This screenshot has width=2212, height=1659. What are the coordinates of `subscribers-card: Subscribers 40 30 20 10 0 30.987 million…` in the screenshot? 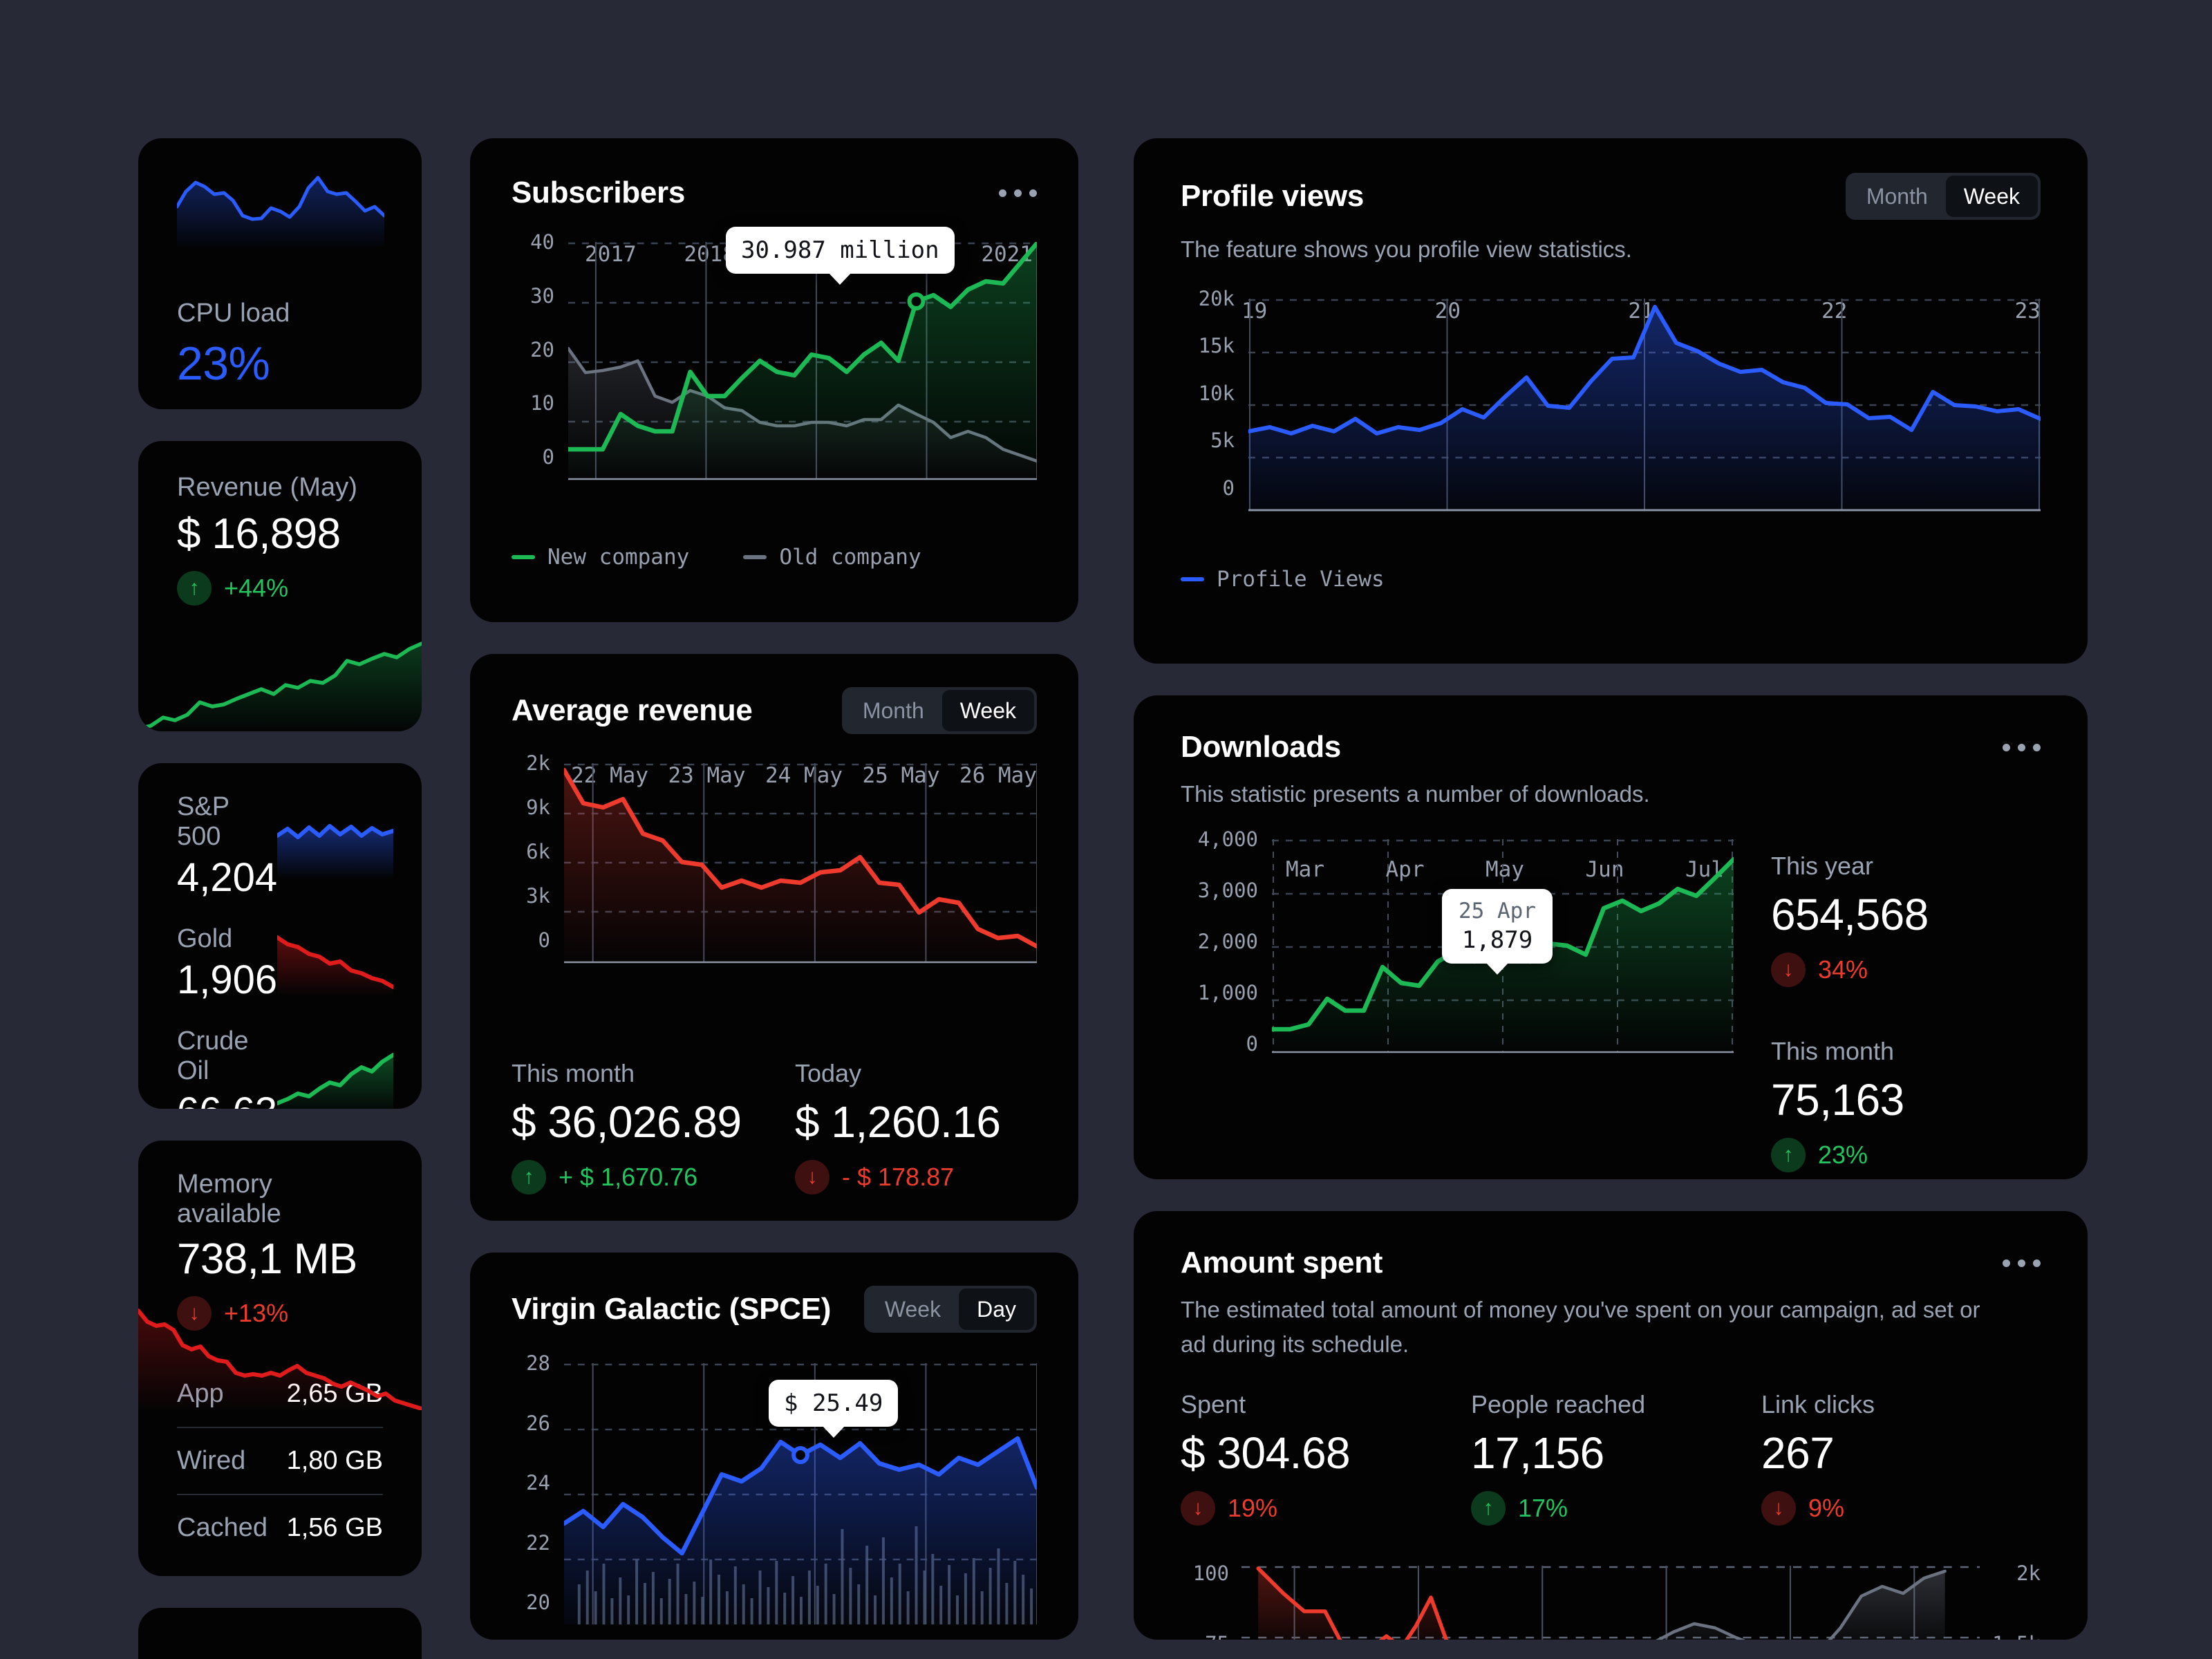 It's located at (774, 380).